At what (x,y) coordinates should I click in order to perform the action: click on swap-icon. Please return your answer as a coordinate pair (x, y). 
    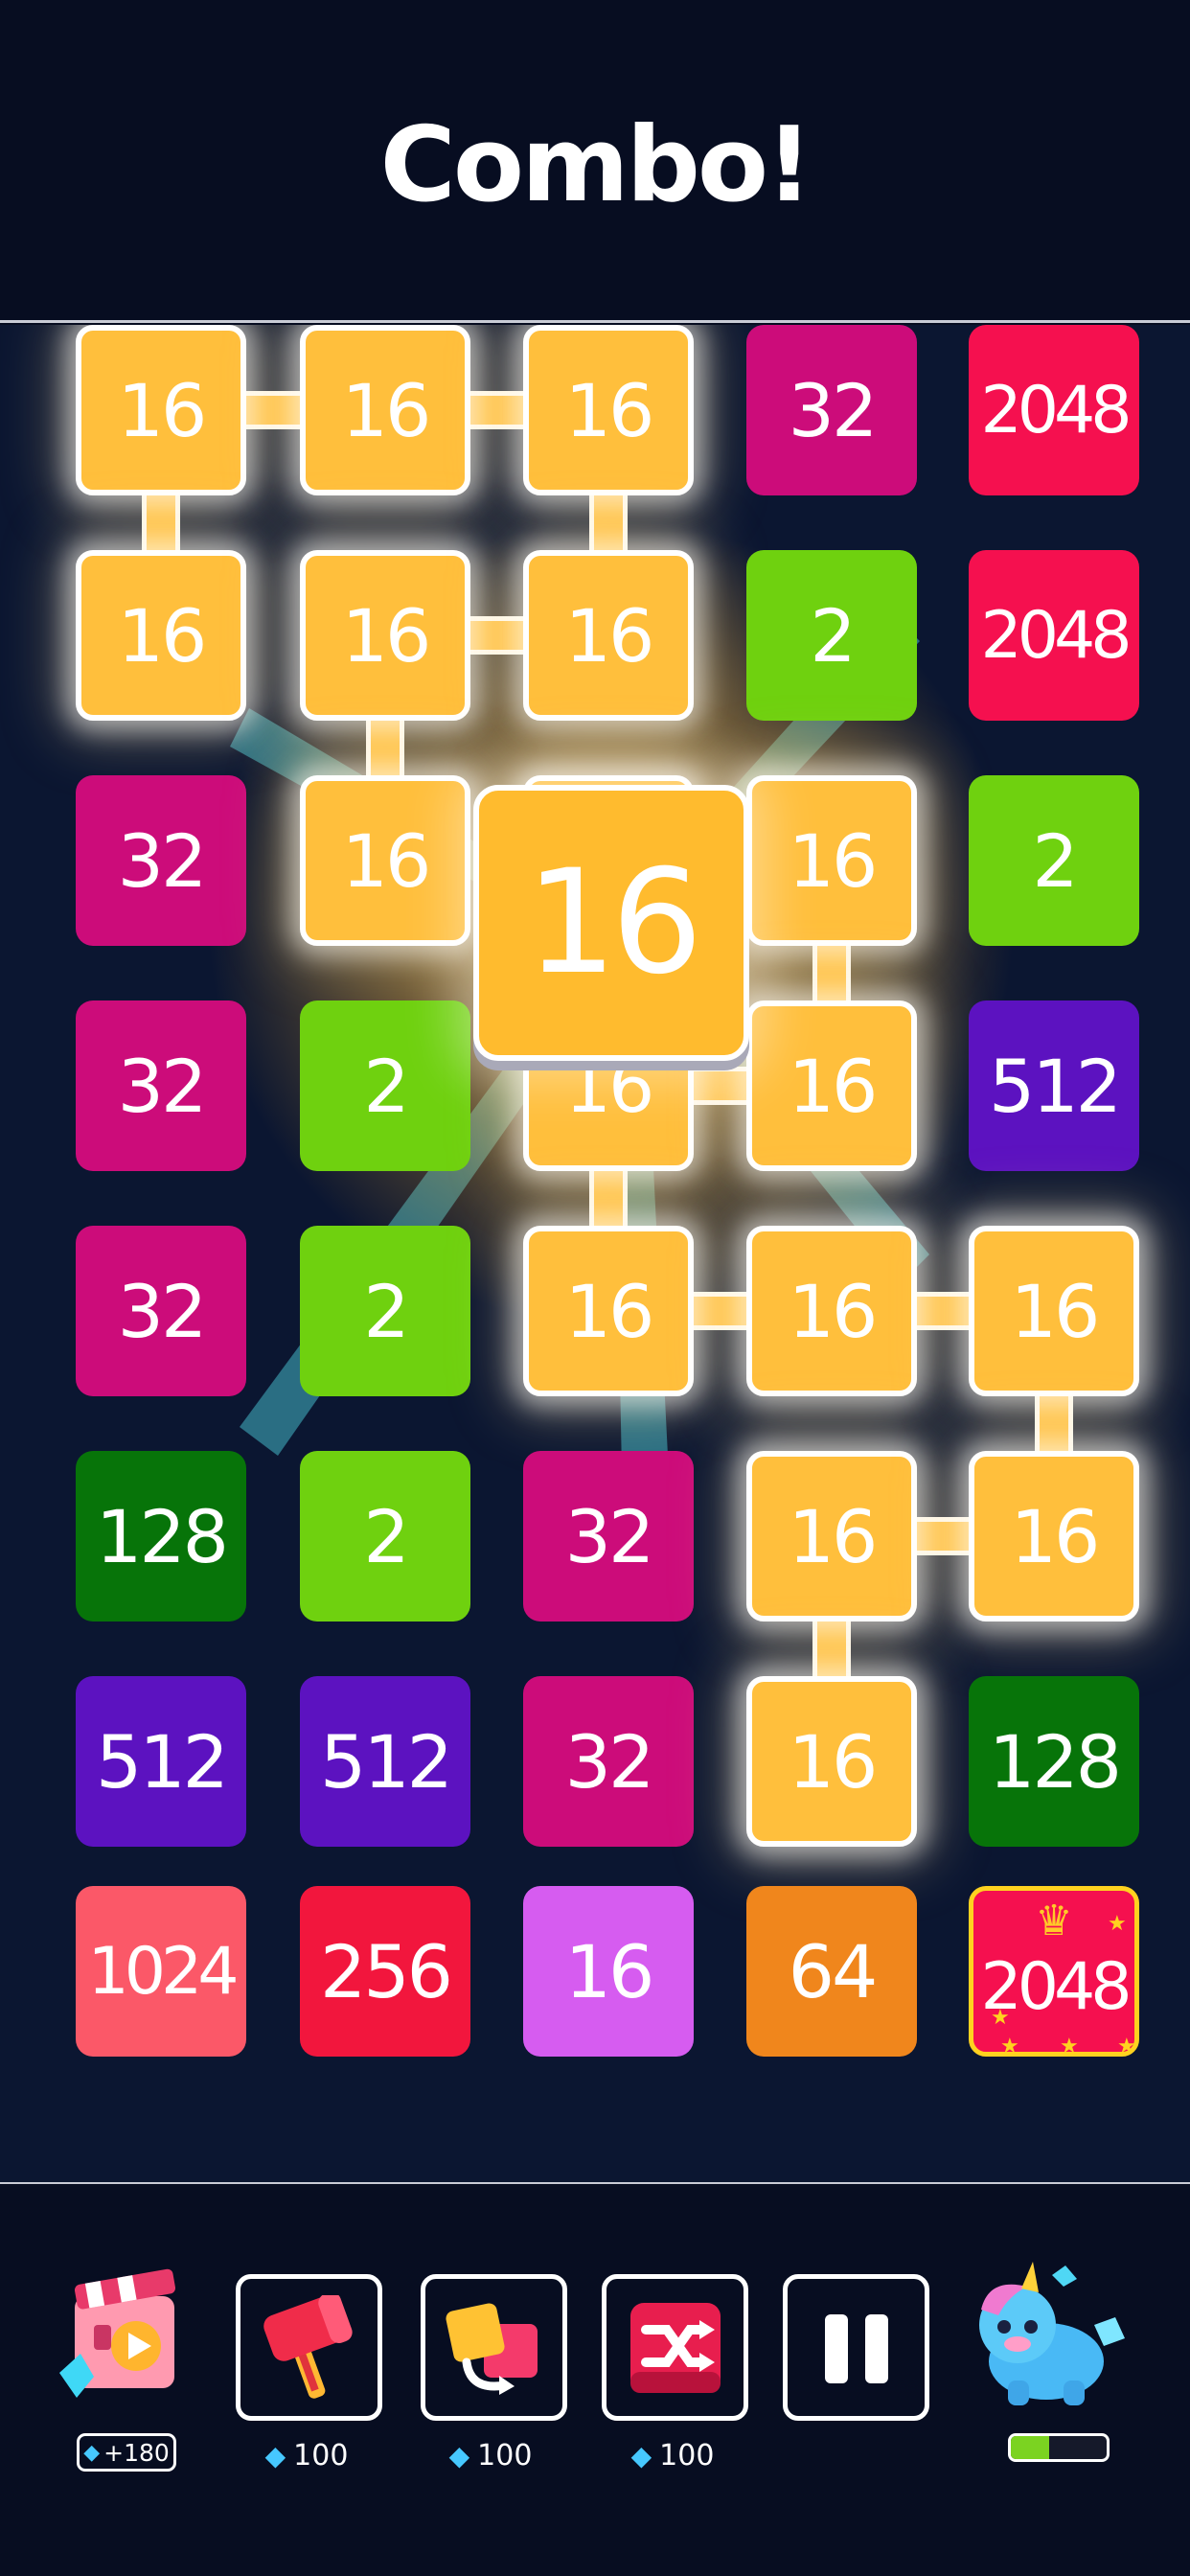
    Looking at the image, I should click on (492, 2348).